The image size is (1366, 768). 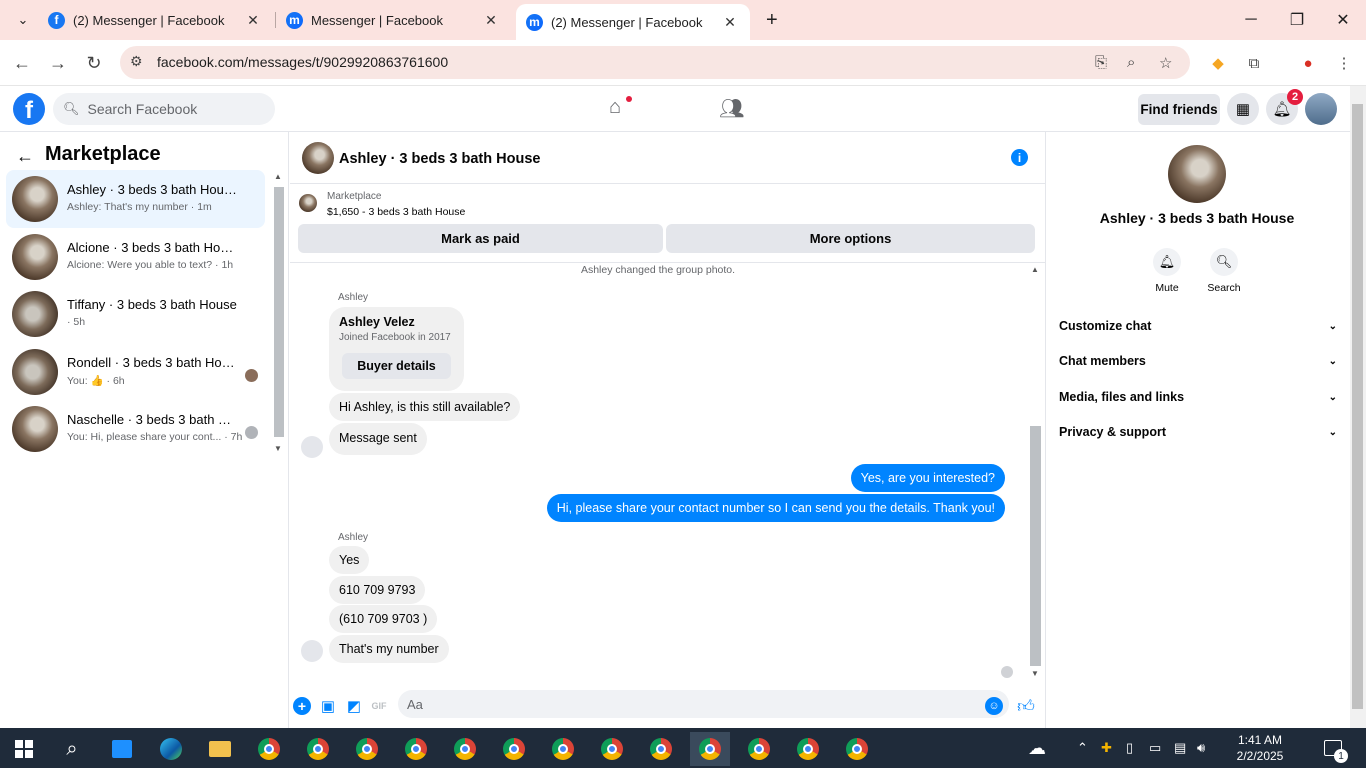 I want to click on message-bubble-outgoing: Yes, are you interested?, so click(x=927, y=478).